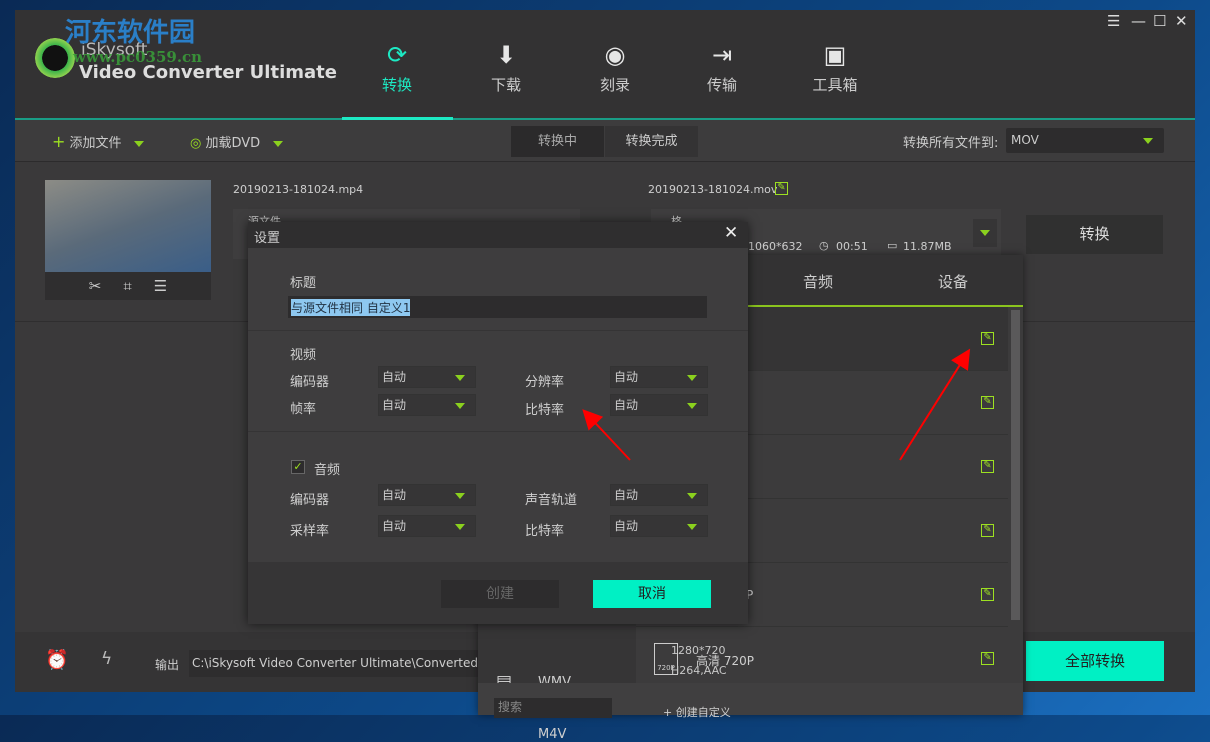 The width and height of the screenshot is (1210, 742). I want to click on format-m4v: M4V, so click(552, 734).